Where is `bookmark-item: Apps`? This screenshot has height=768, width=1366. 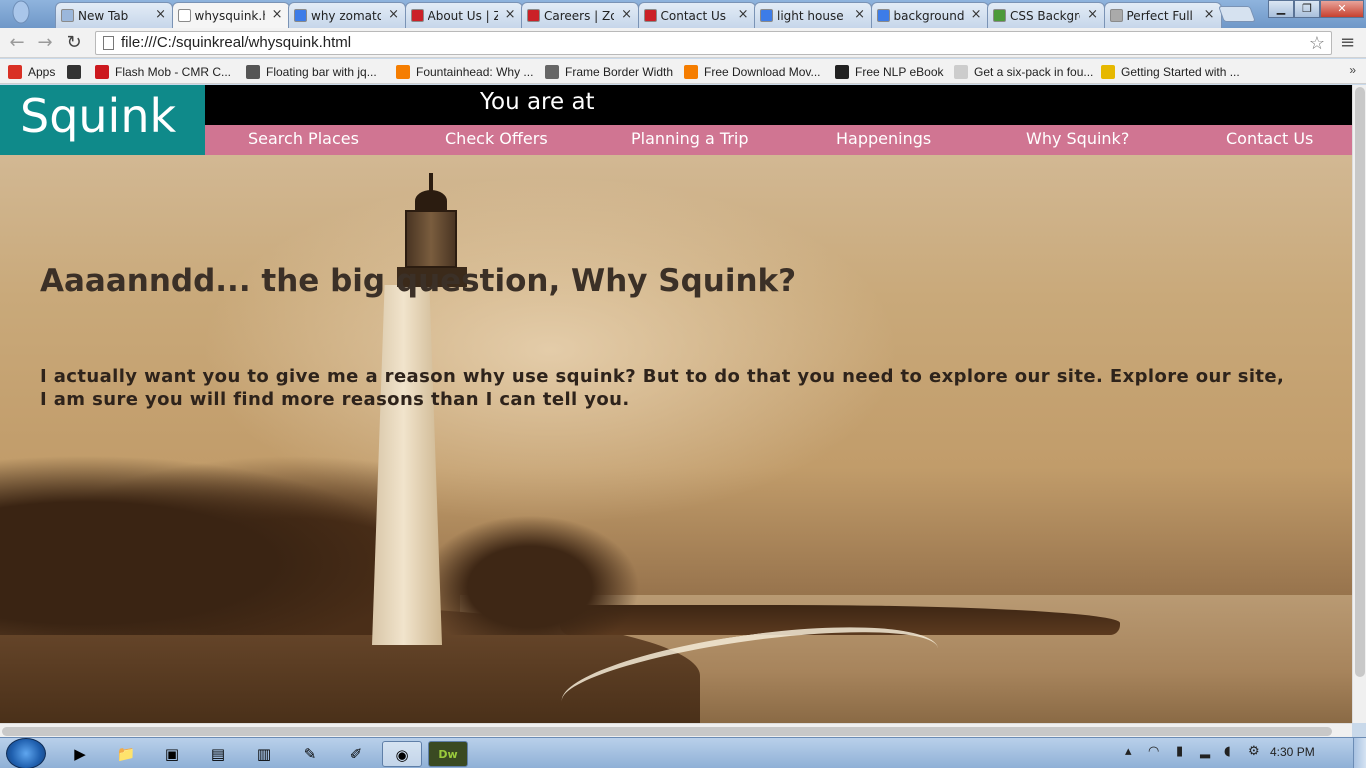
bookmark-item: Apps is located at coordinates (31, 72).